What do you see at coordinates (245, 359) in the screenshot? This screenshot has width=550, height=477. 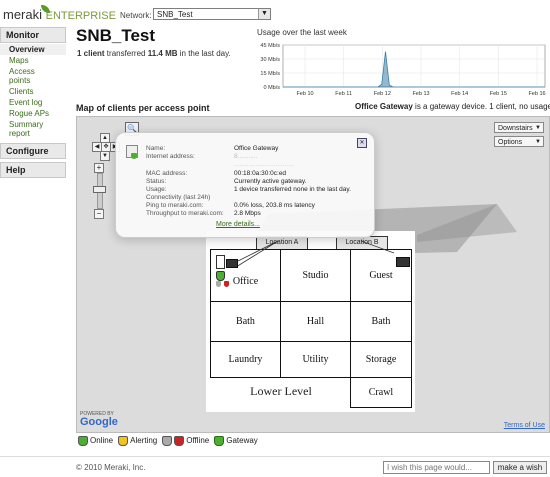 I see `room-laundry: Laundry` at bounding box center [245, 359].